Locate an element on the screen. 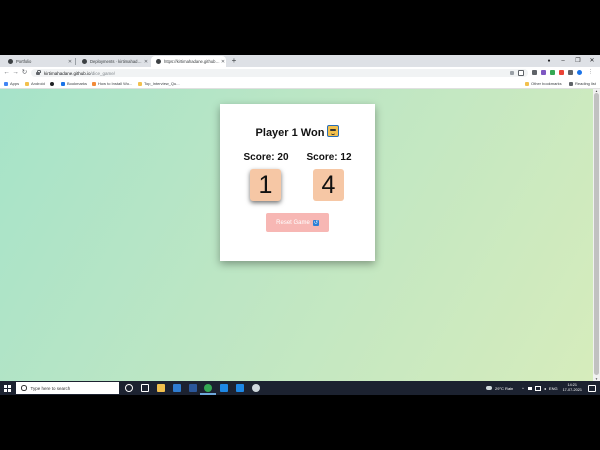 The image size is (600, 450). globe-icon is located at coordinates (10, 61).